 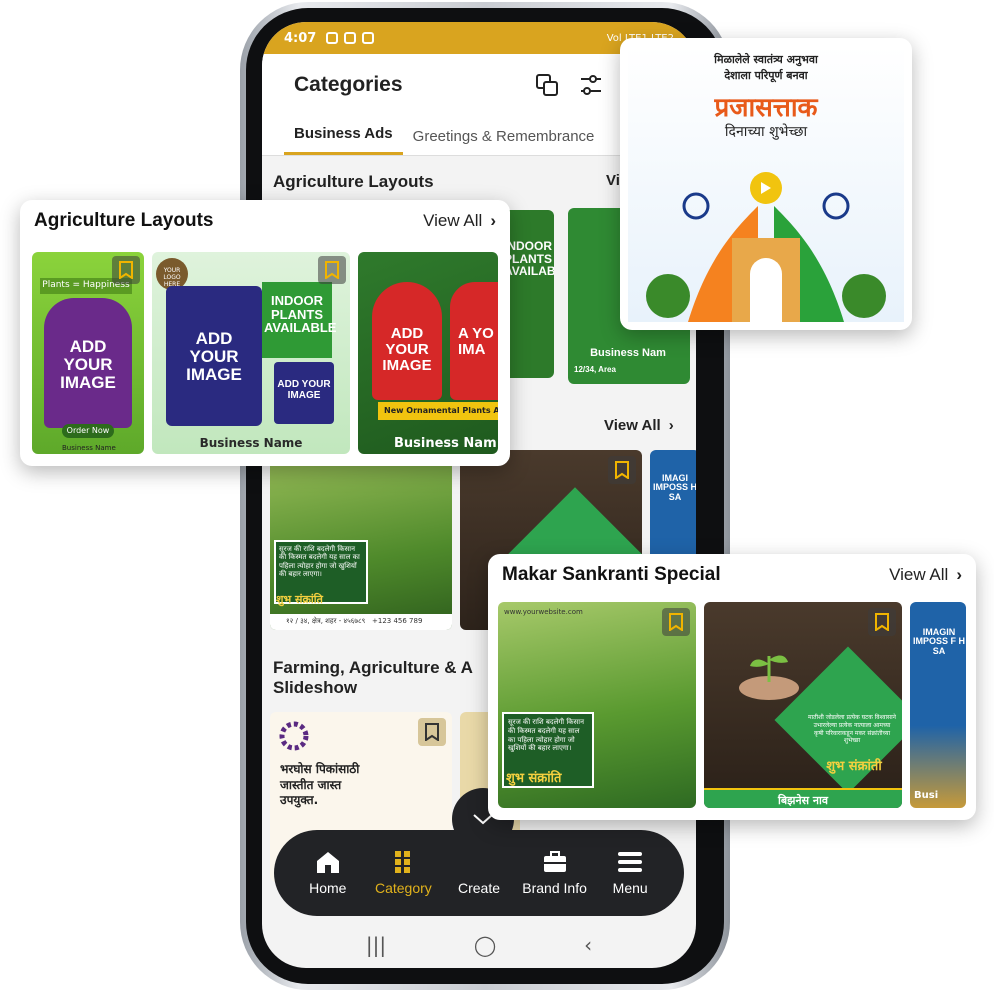 I want to click on poster-line1: मिळालेले स्वातंत्र्य अनुभवा, so click(x=766, y=59).